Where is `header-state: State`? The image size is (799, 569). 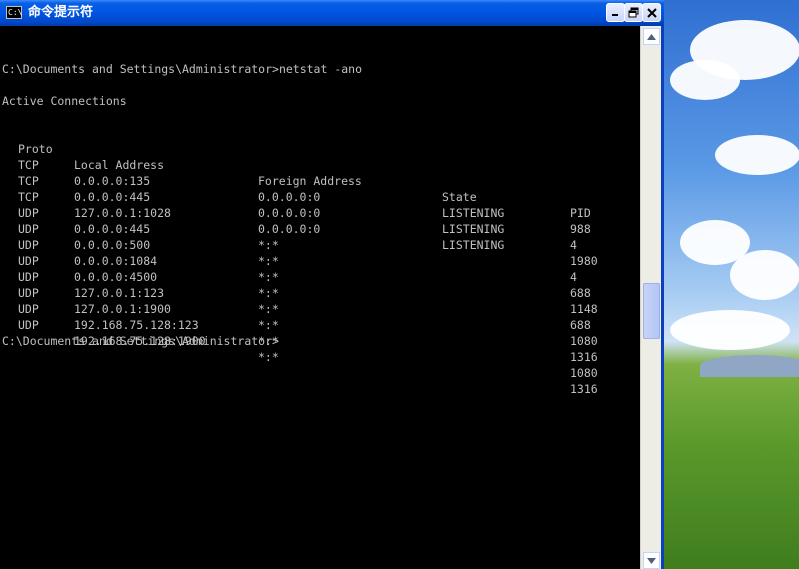
header-state: State is located at coordinates (459, 197).